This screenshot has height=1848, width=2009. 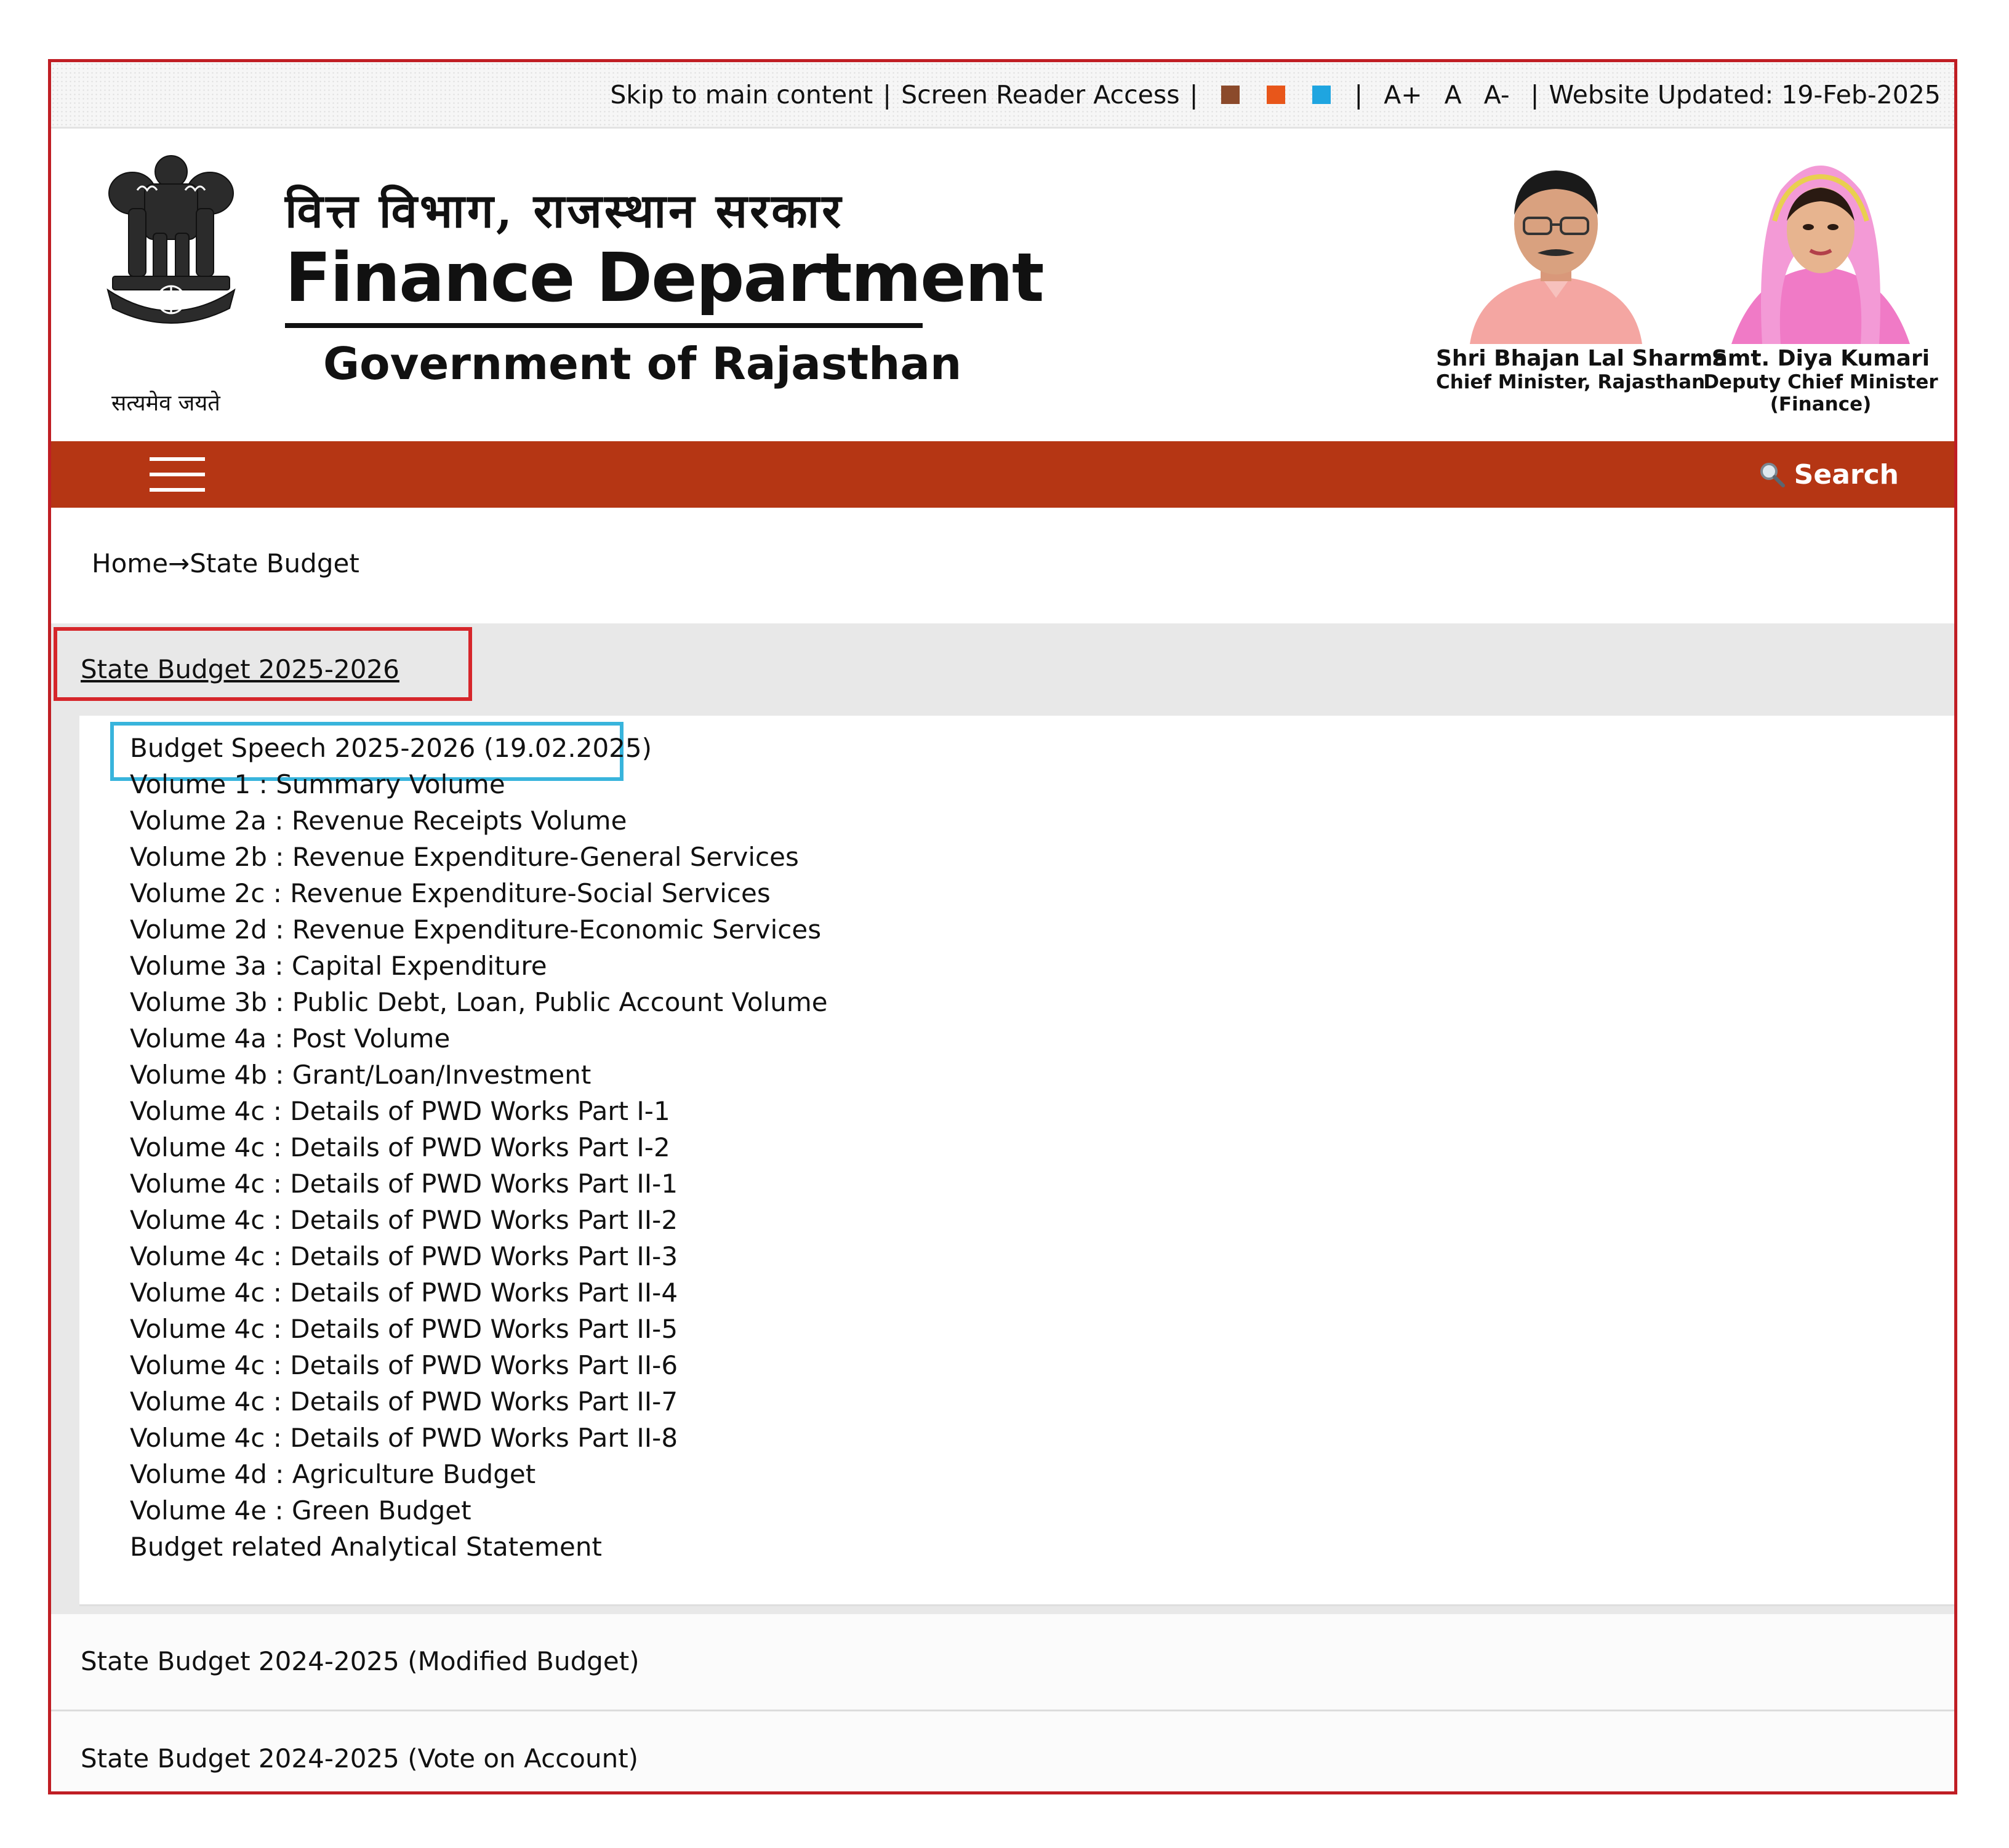 What do you see at coordinates (1002, 1751) in the screenshot?
I see `accordion-header-state-budget-2024-2025-vote-on-account: State Budget 2024-2025 (Vote on Account)` at bounding box center [1002, 1751].